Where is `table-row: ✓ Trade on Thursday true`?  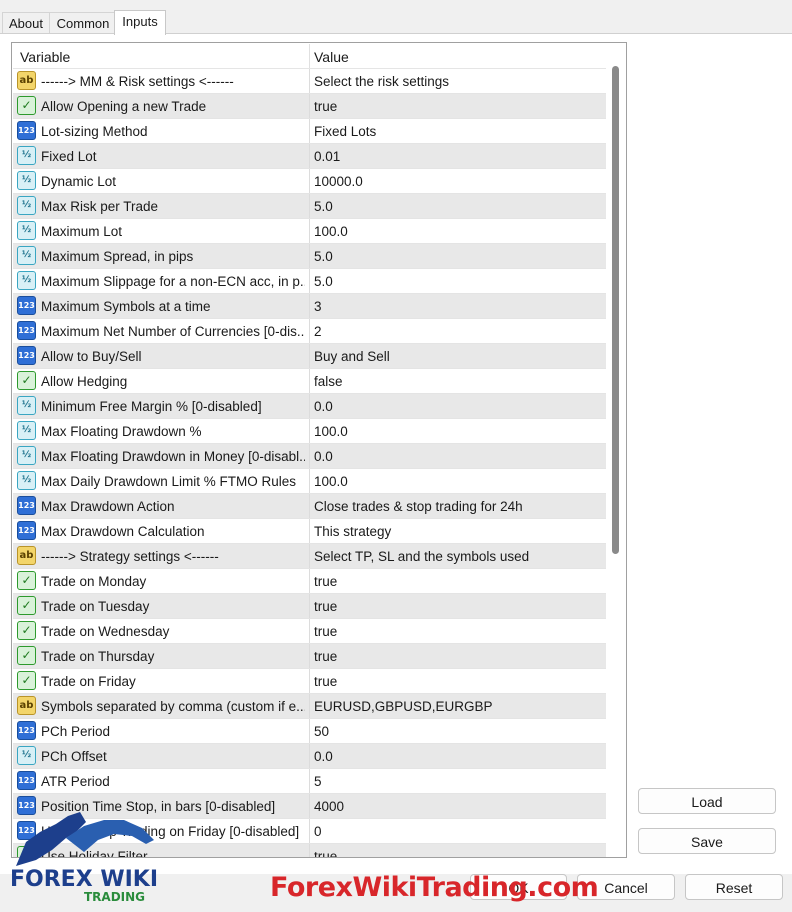 table-row: ✓ Trade on Thursday true is located at coordinates (309, 656).